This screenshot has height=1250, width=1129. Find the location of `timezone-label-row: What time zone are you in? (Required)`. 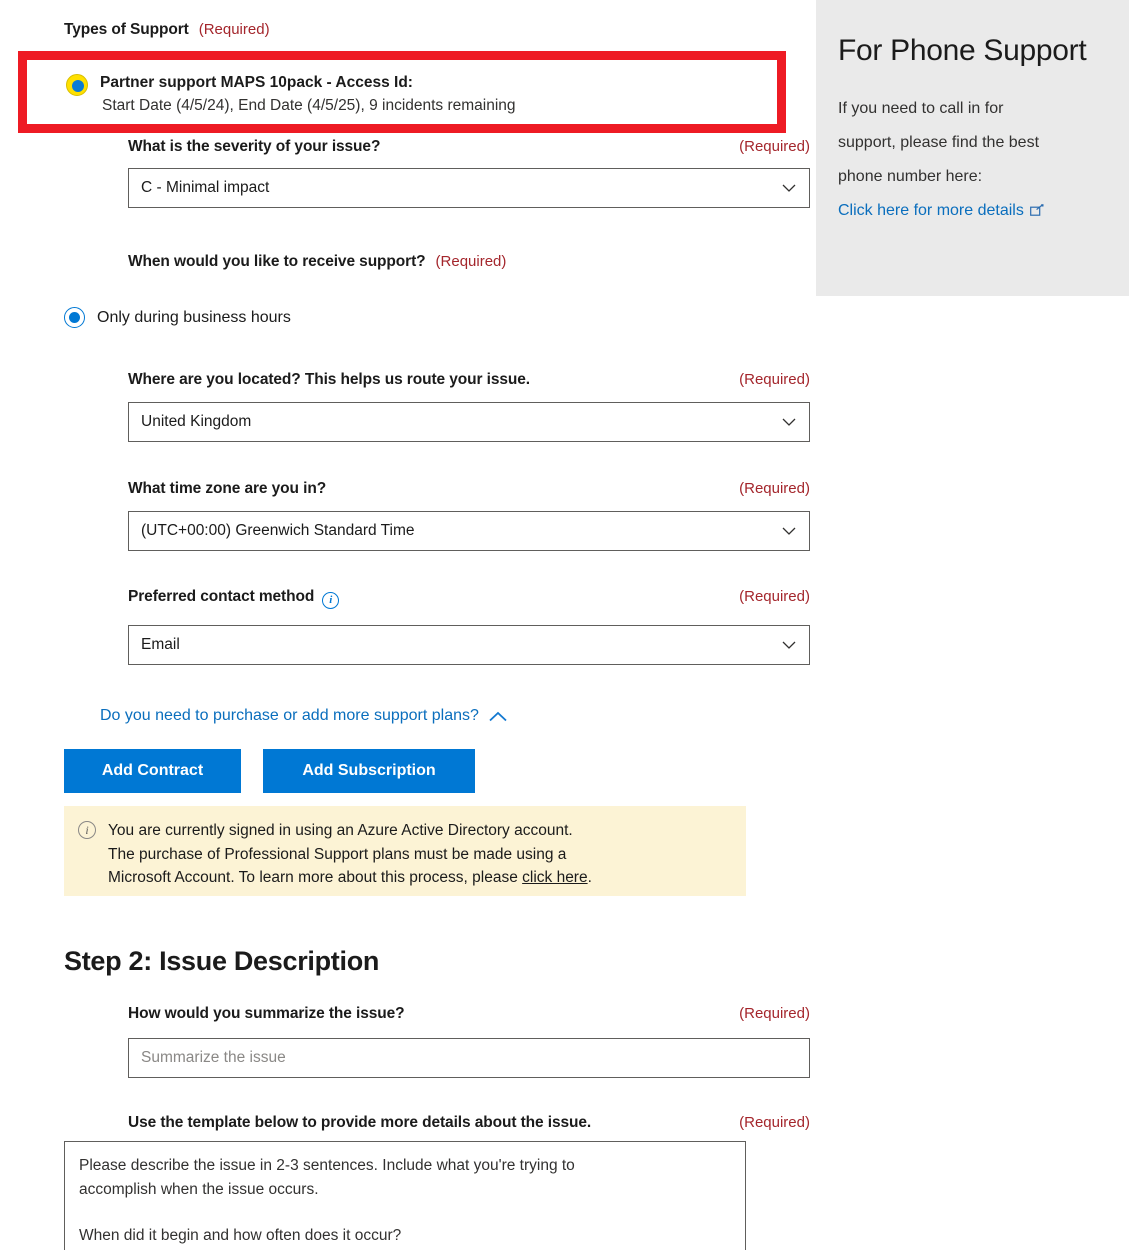

timezone-label-row: What time zone are you in? (Required) is located at coordinates (469, 489).